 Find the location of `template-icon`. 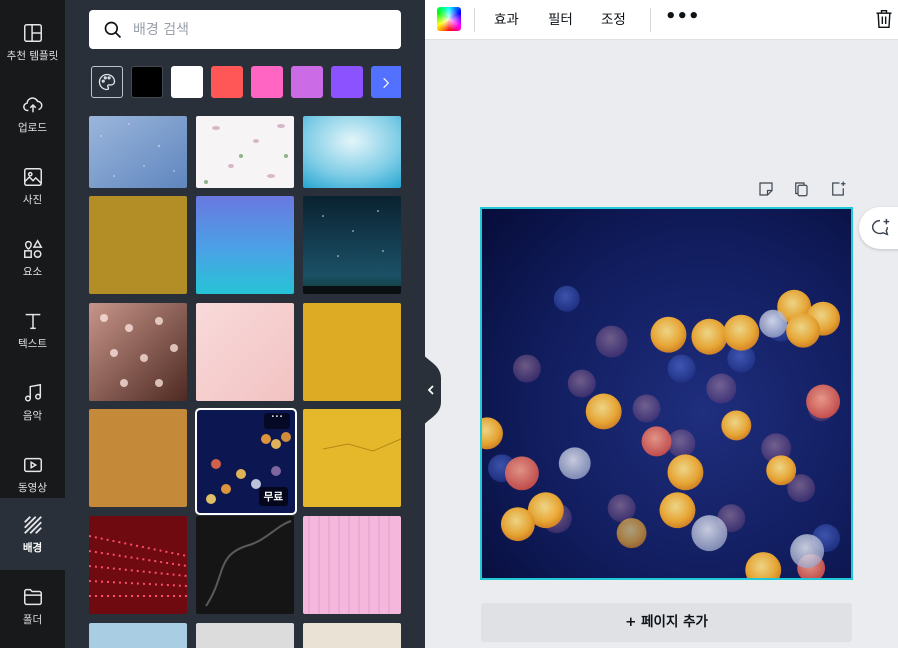

template-icon is located at coordinates (32, 32).